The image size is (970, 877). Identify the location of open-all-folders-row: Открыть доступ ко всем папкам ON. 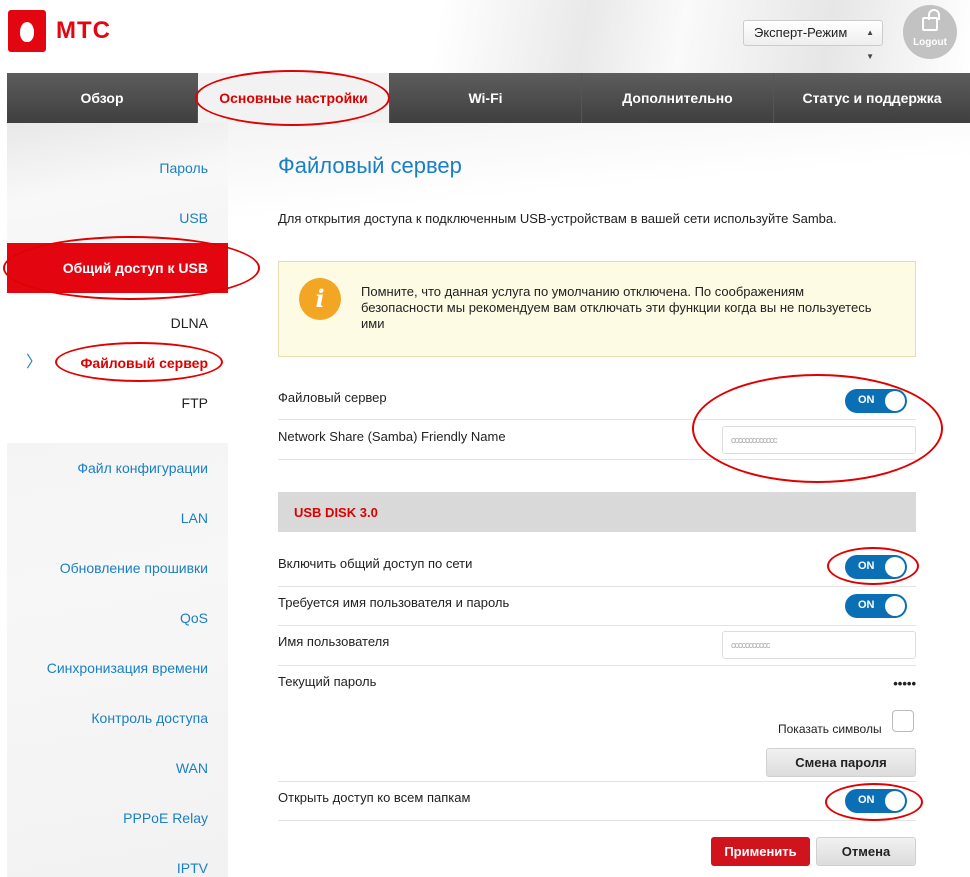
(597, 801).